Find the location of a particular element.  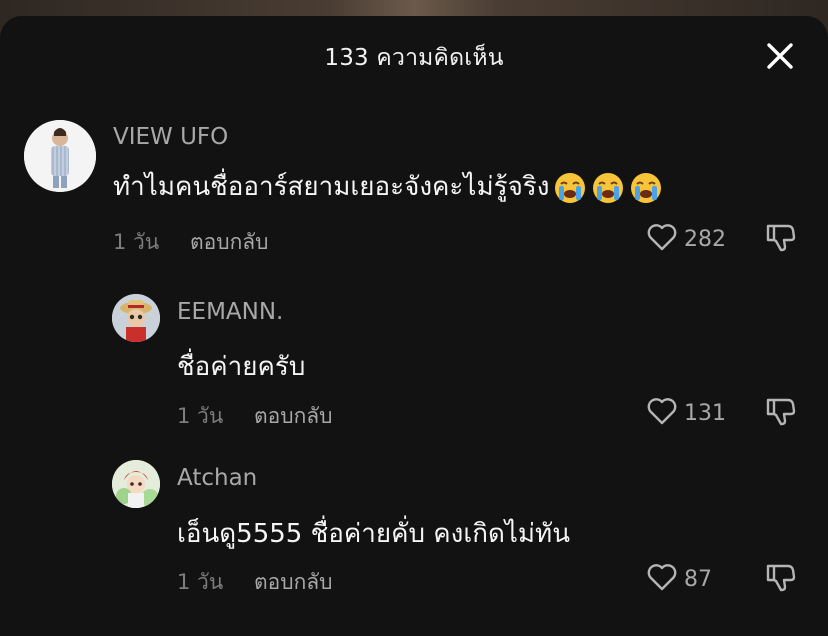

like-button: 282 is located at coordinates (686, 239).